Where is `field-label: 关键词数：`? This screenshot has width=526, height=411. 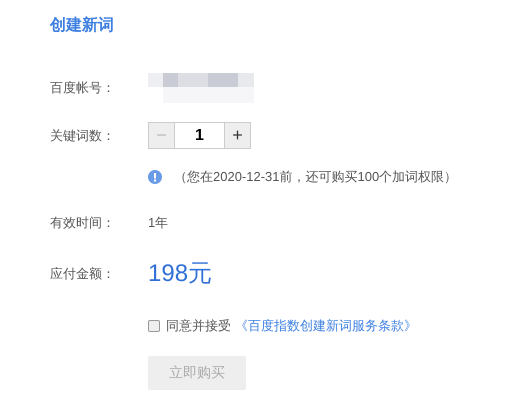 field-label: 关键词数： is located at coordinates (83, 135).